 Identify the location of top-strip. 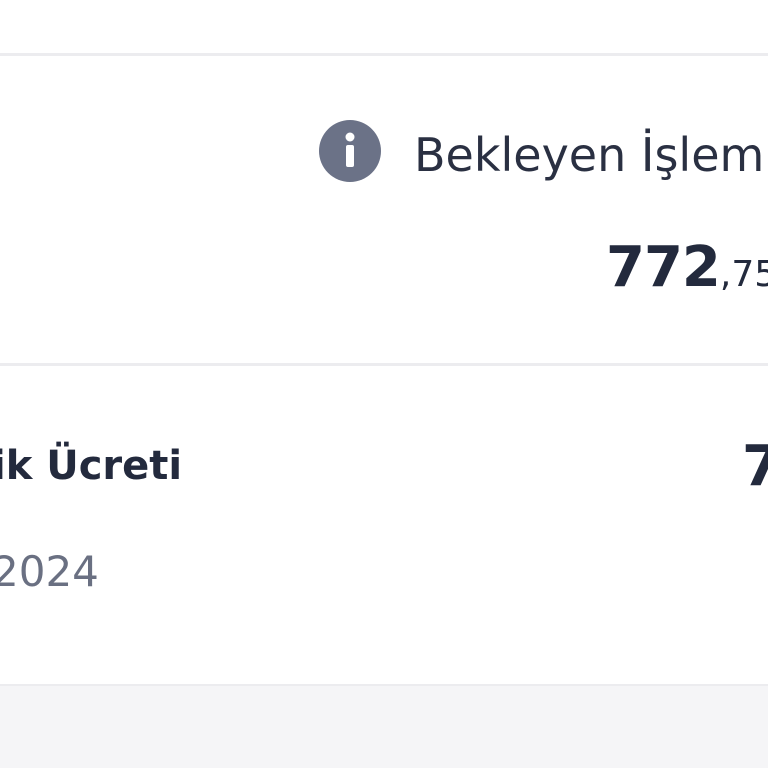
(384, 27).